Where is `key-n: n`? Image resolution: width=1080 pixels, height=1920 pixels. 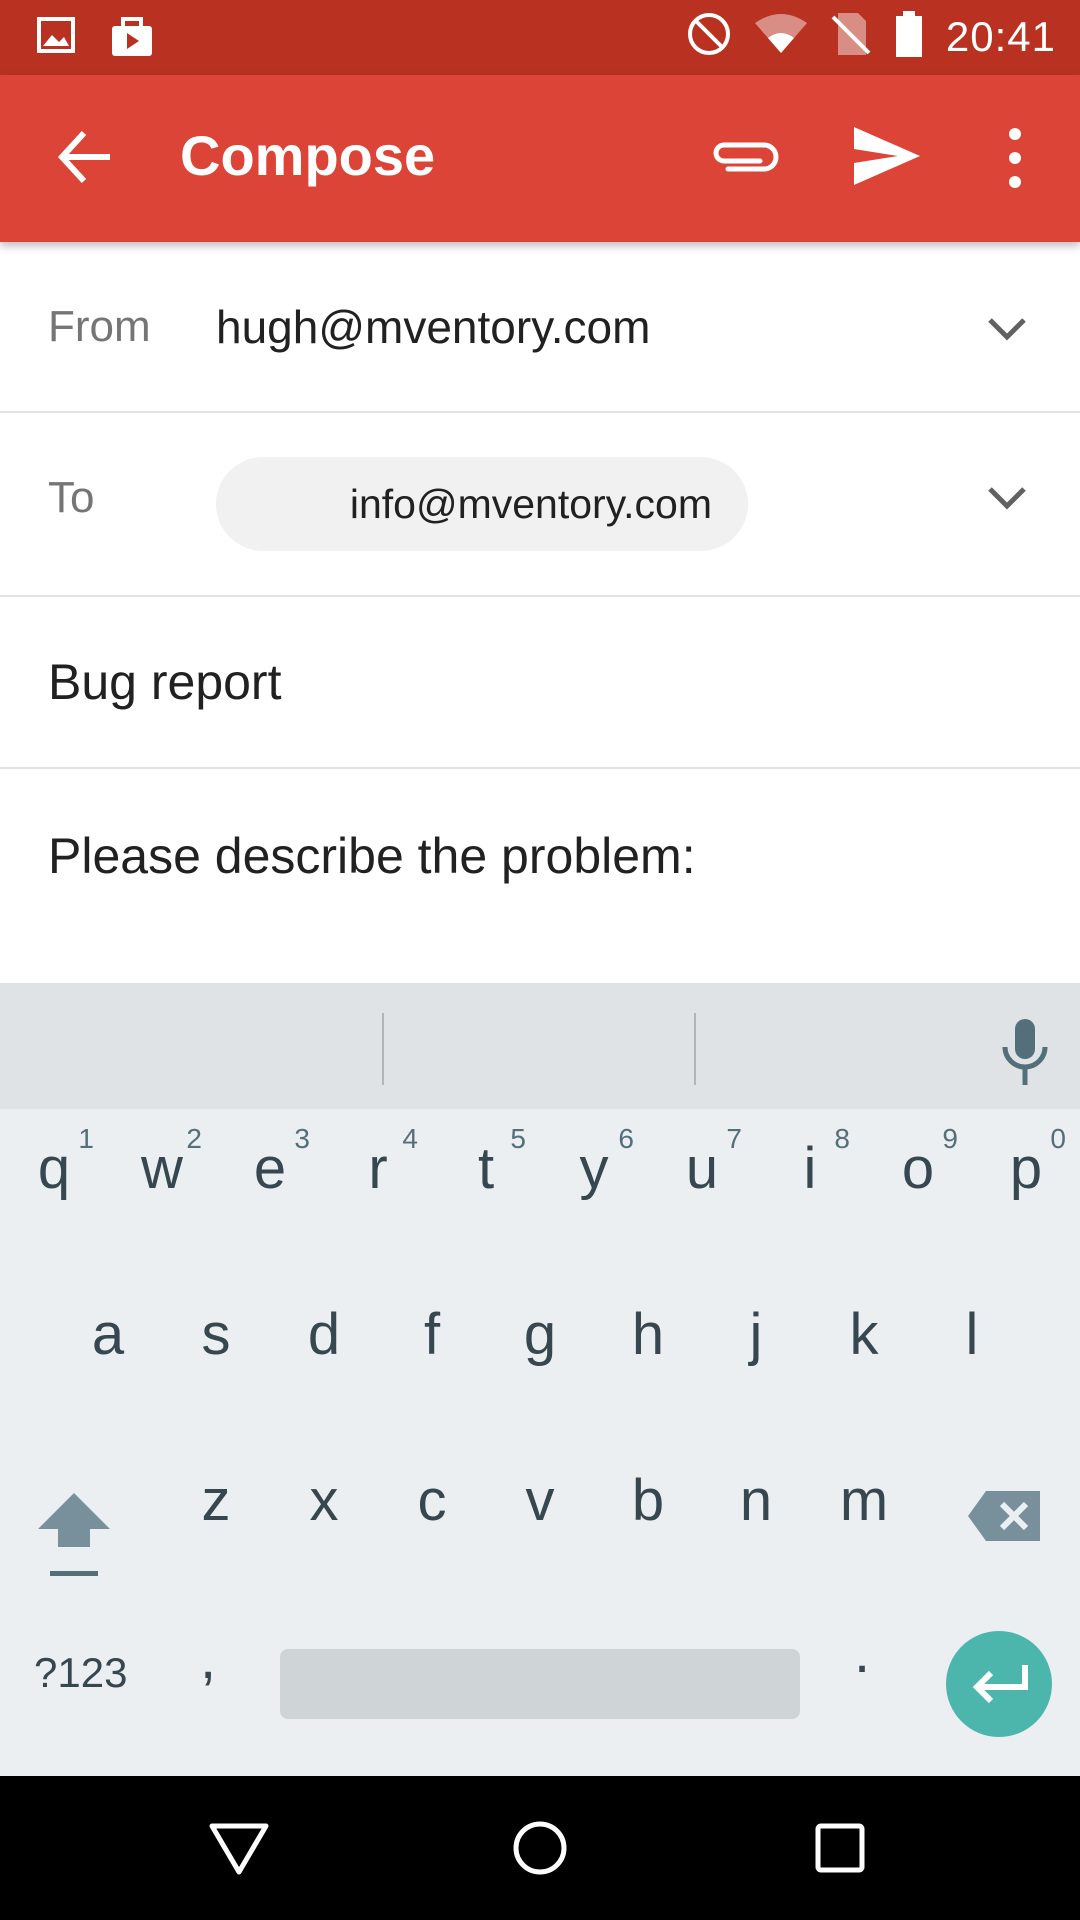
key-n: n is located at coordinates (756, 1516).